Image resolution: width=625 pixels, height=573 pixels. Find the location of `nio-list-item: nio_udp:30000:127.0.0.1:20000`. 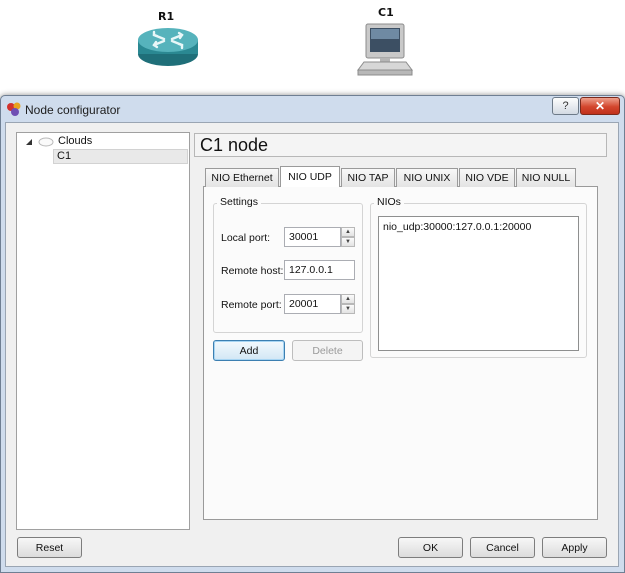

nio-list-item: nio_udp:30000:127.0.0.1:20000 is located at coordinates (457, 227).